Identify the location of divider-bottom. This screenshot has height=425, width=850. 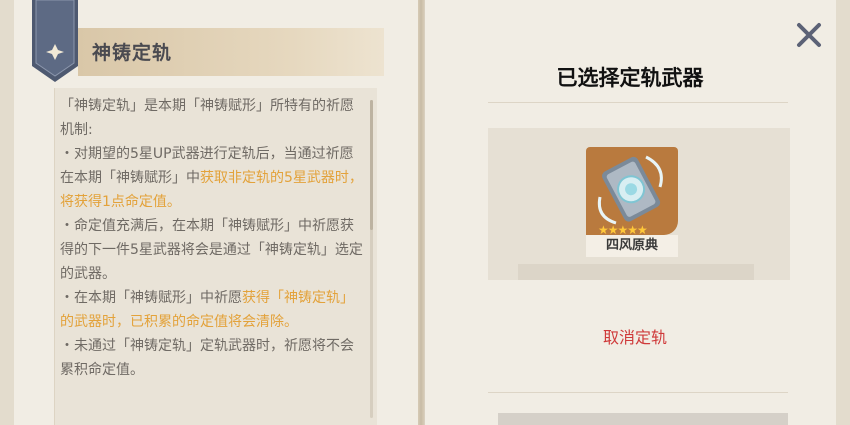
(638, 392).